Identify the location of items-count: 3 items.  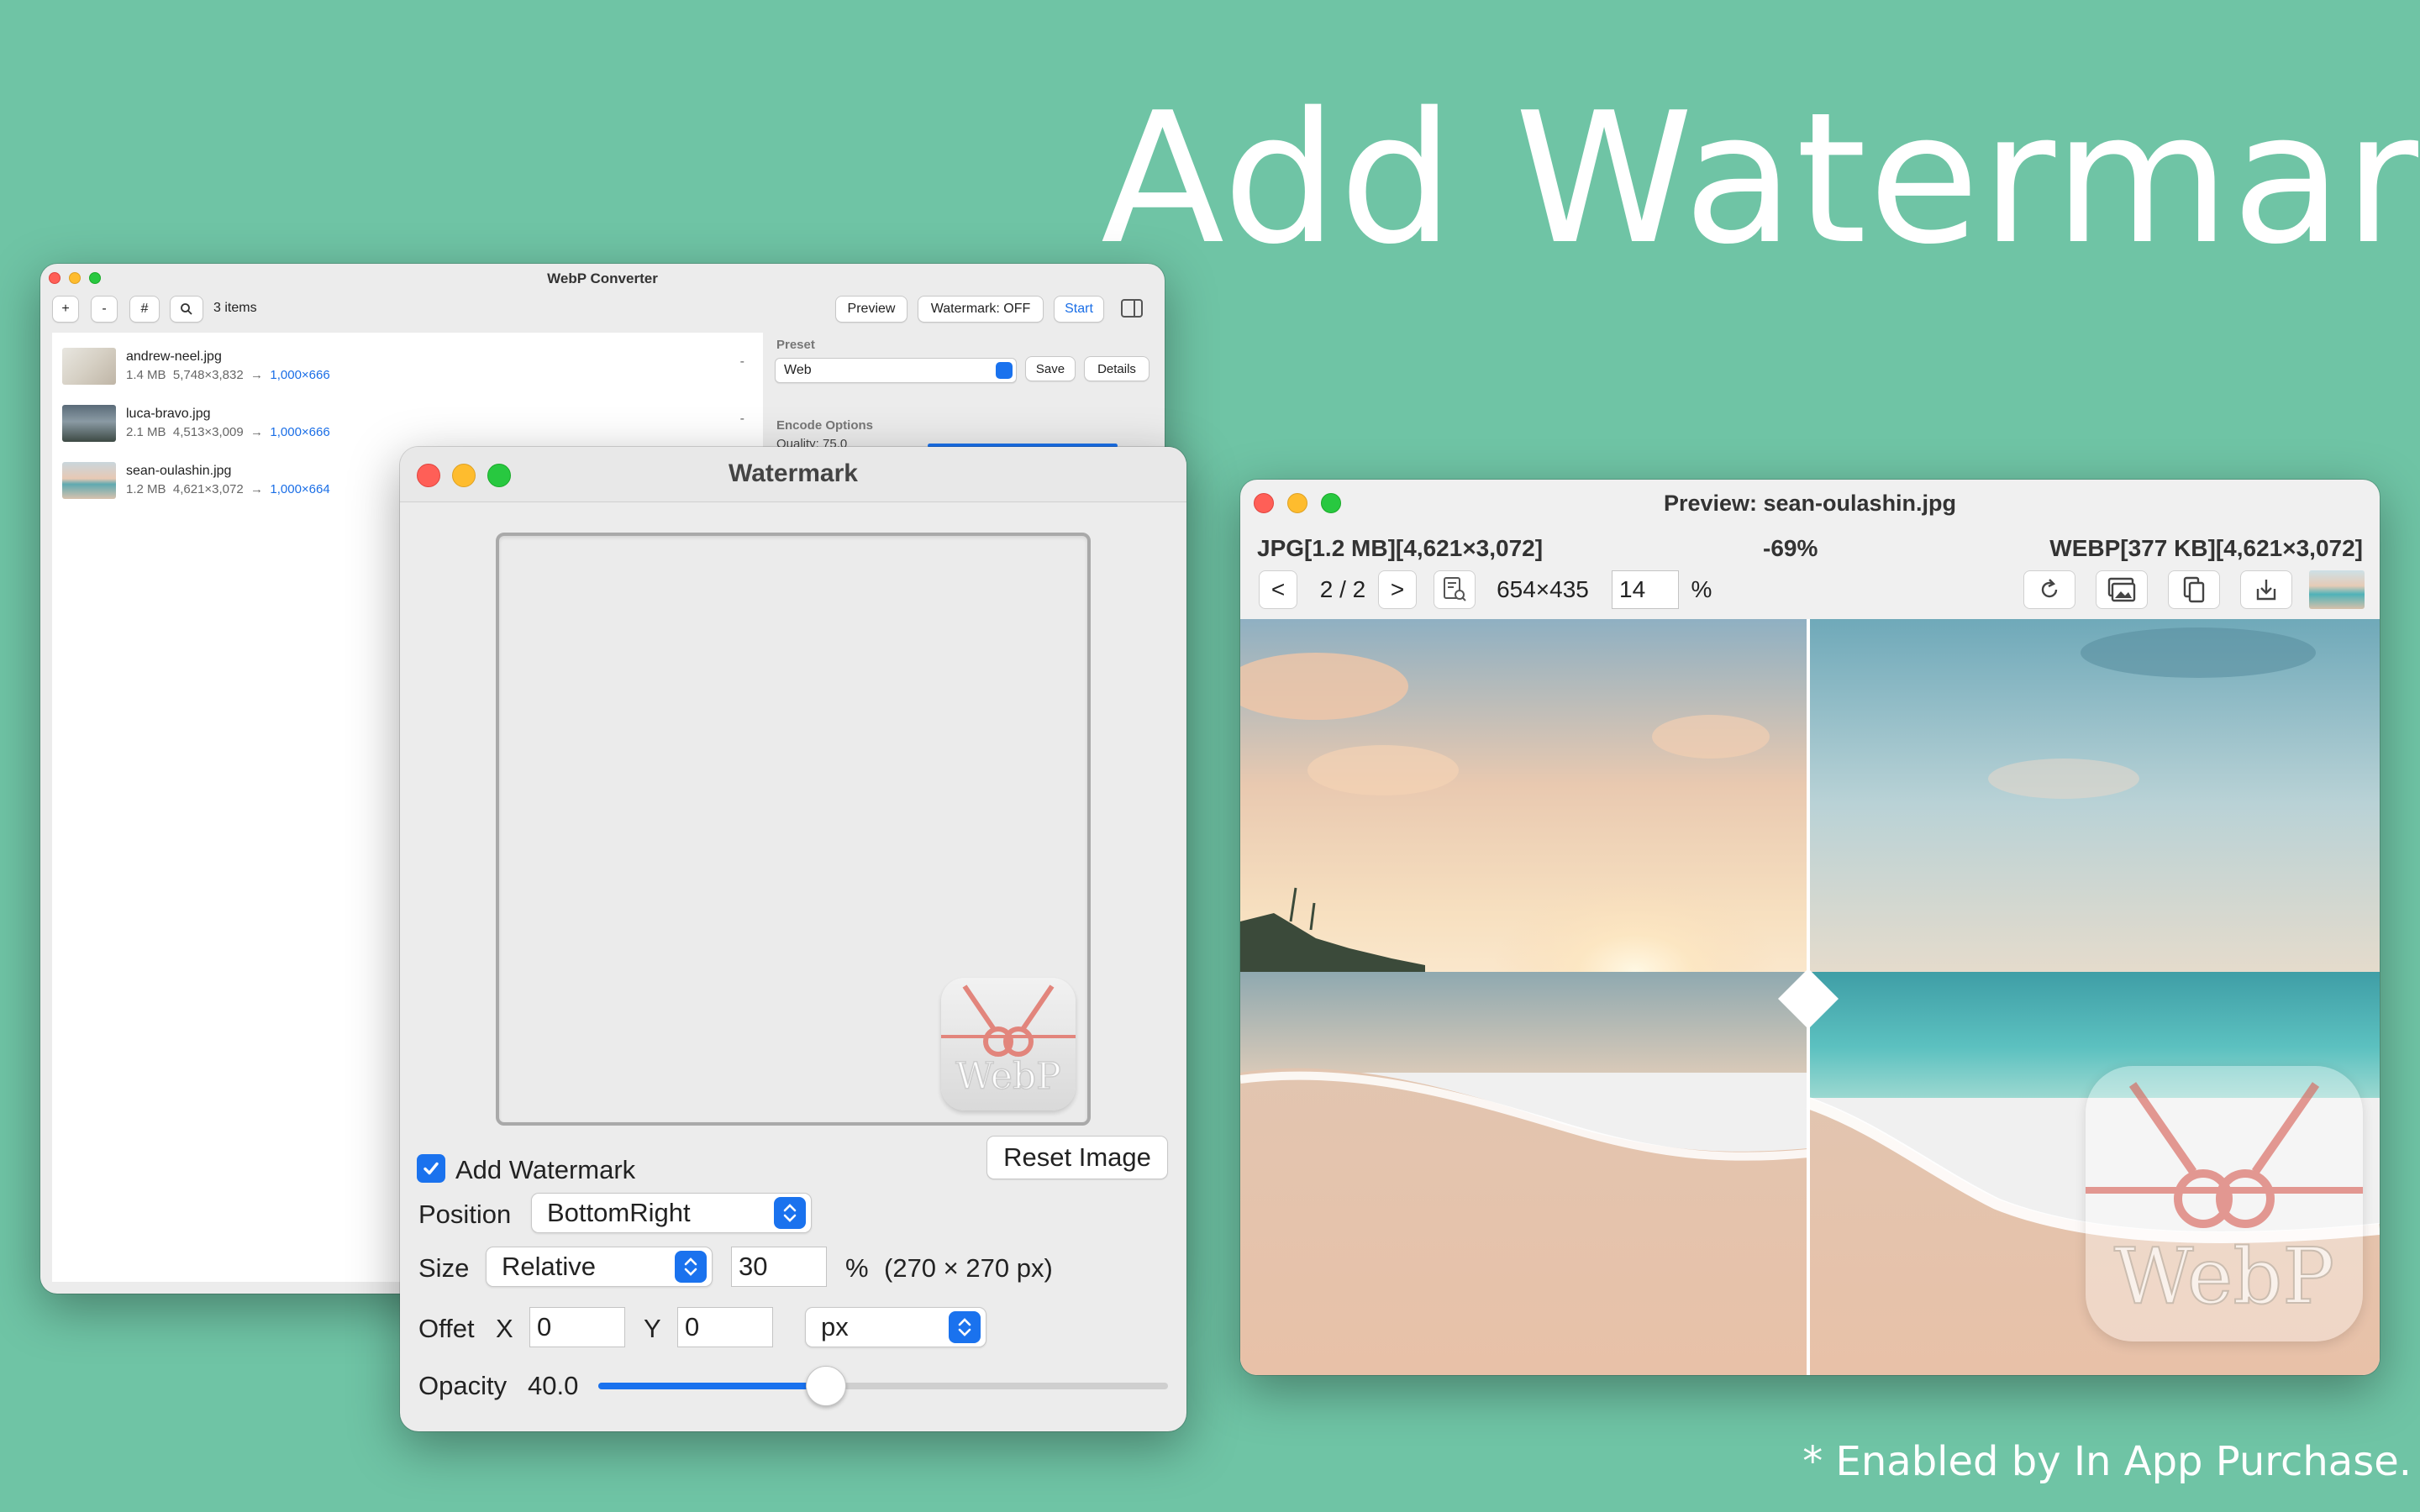
(235, 308).